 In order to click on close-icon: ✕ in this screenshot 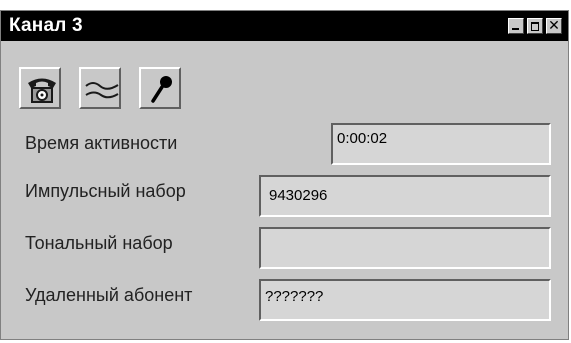, I will do `click(554, 25)`.